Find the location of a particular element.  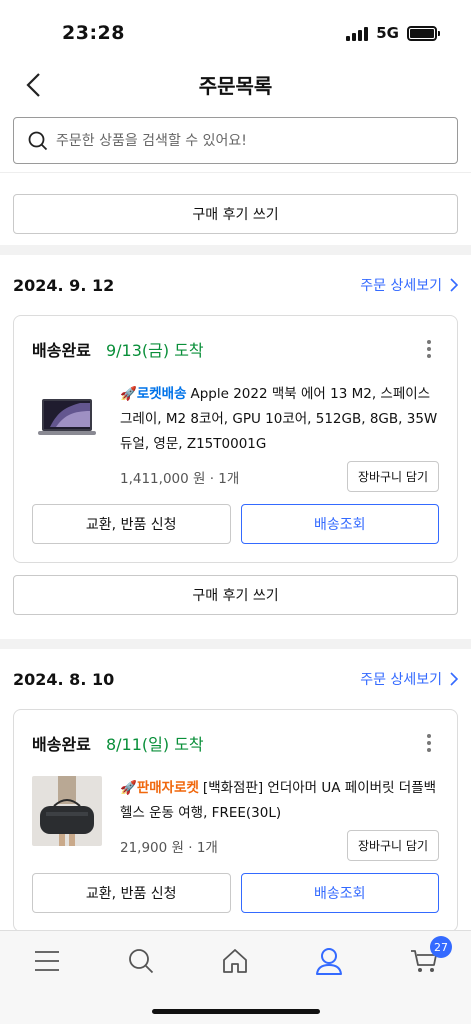

menu-icon is located at coordinates (47, 961).